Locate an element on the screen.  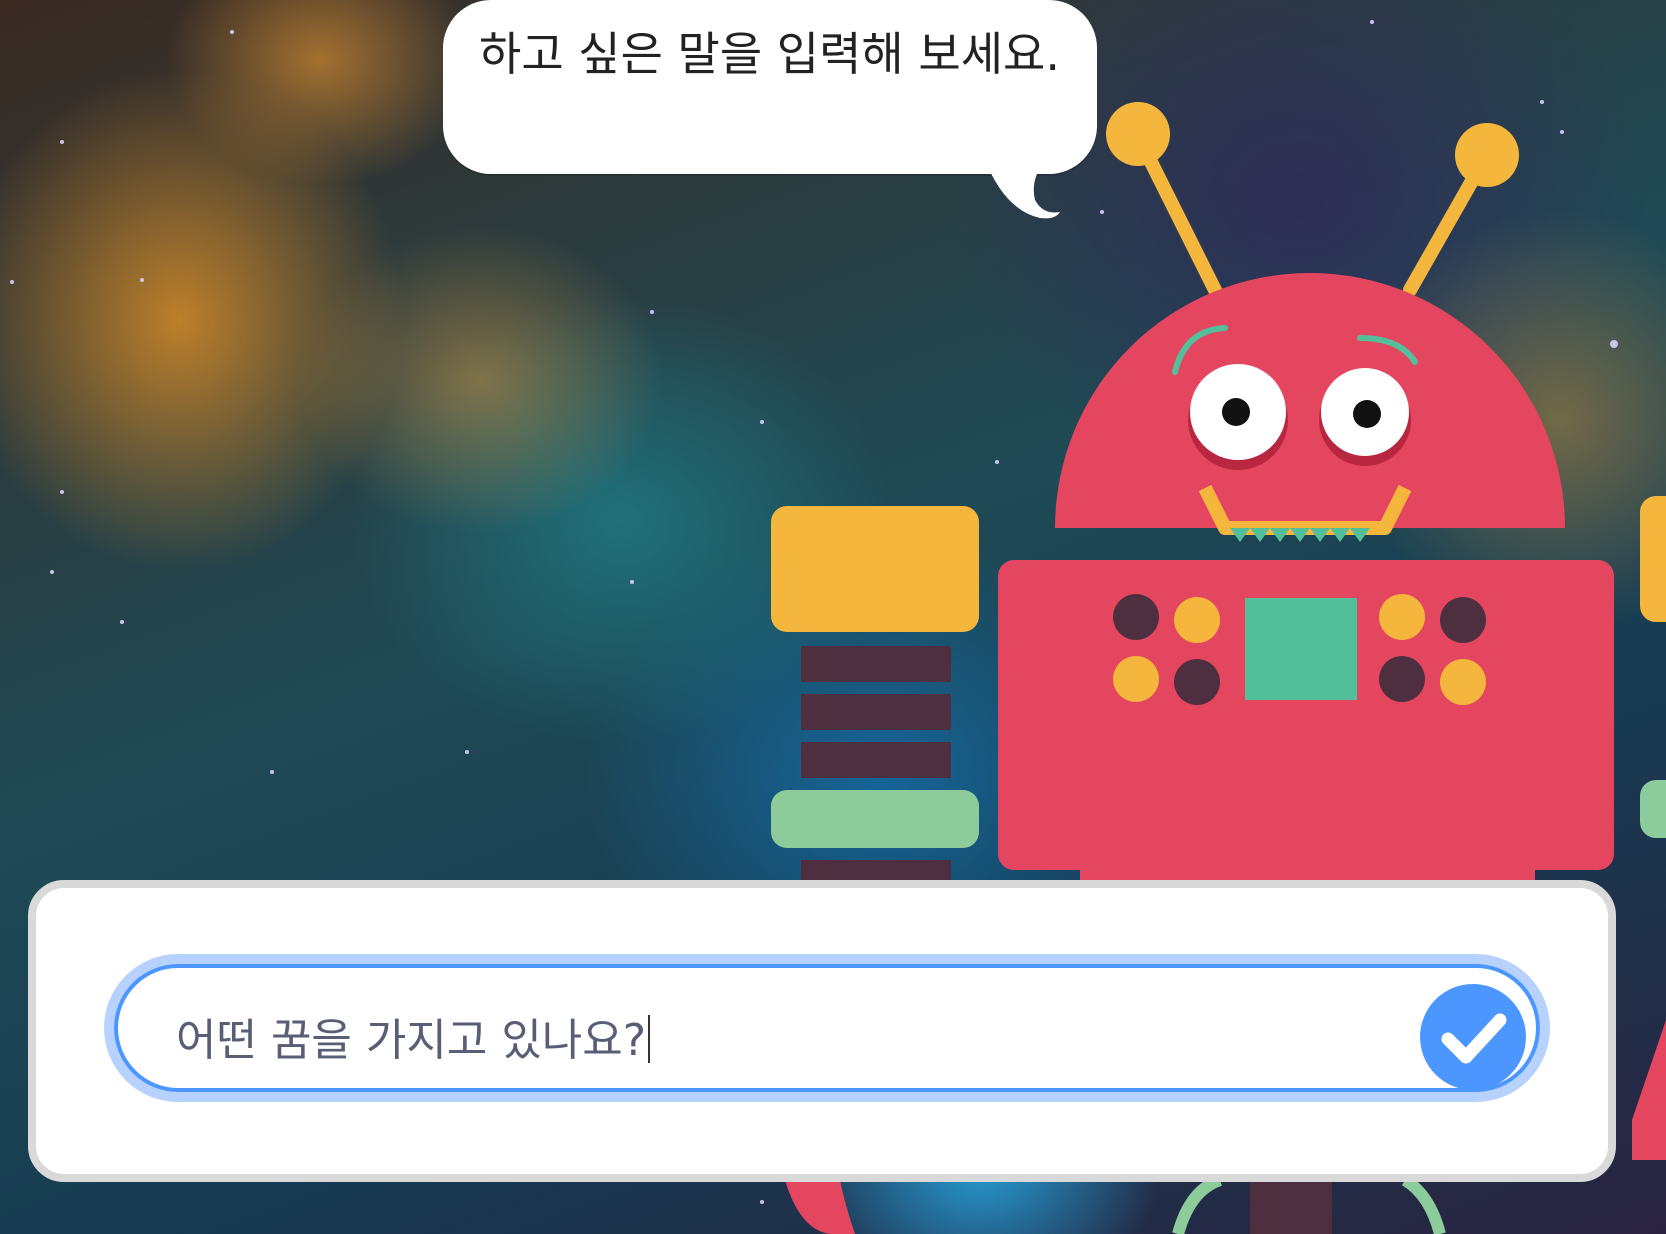
speech-bubble: 하고 싶은 말을 입력해 보세요. is located at coordinates (770, 87).